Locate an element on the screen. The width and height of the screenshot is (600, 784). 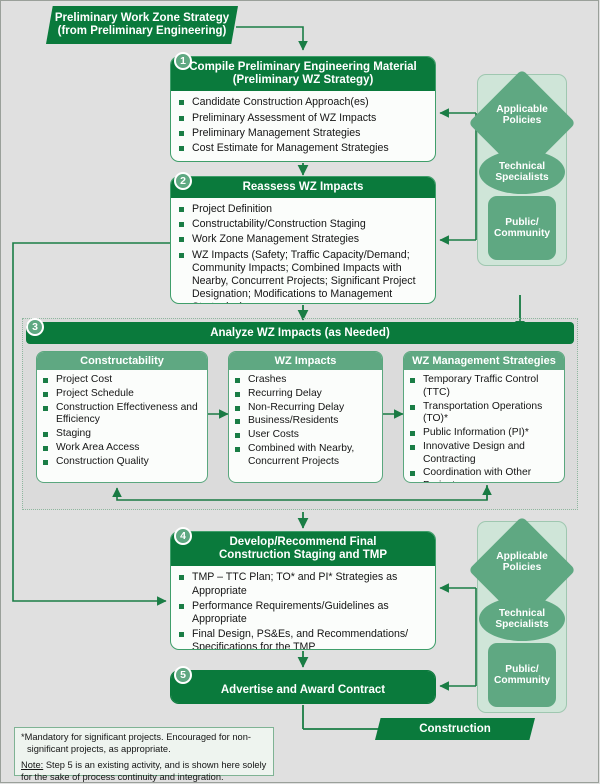
list-item: Candidate Construction Approach(es) is located at coordinates (304, 102).